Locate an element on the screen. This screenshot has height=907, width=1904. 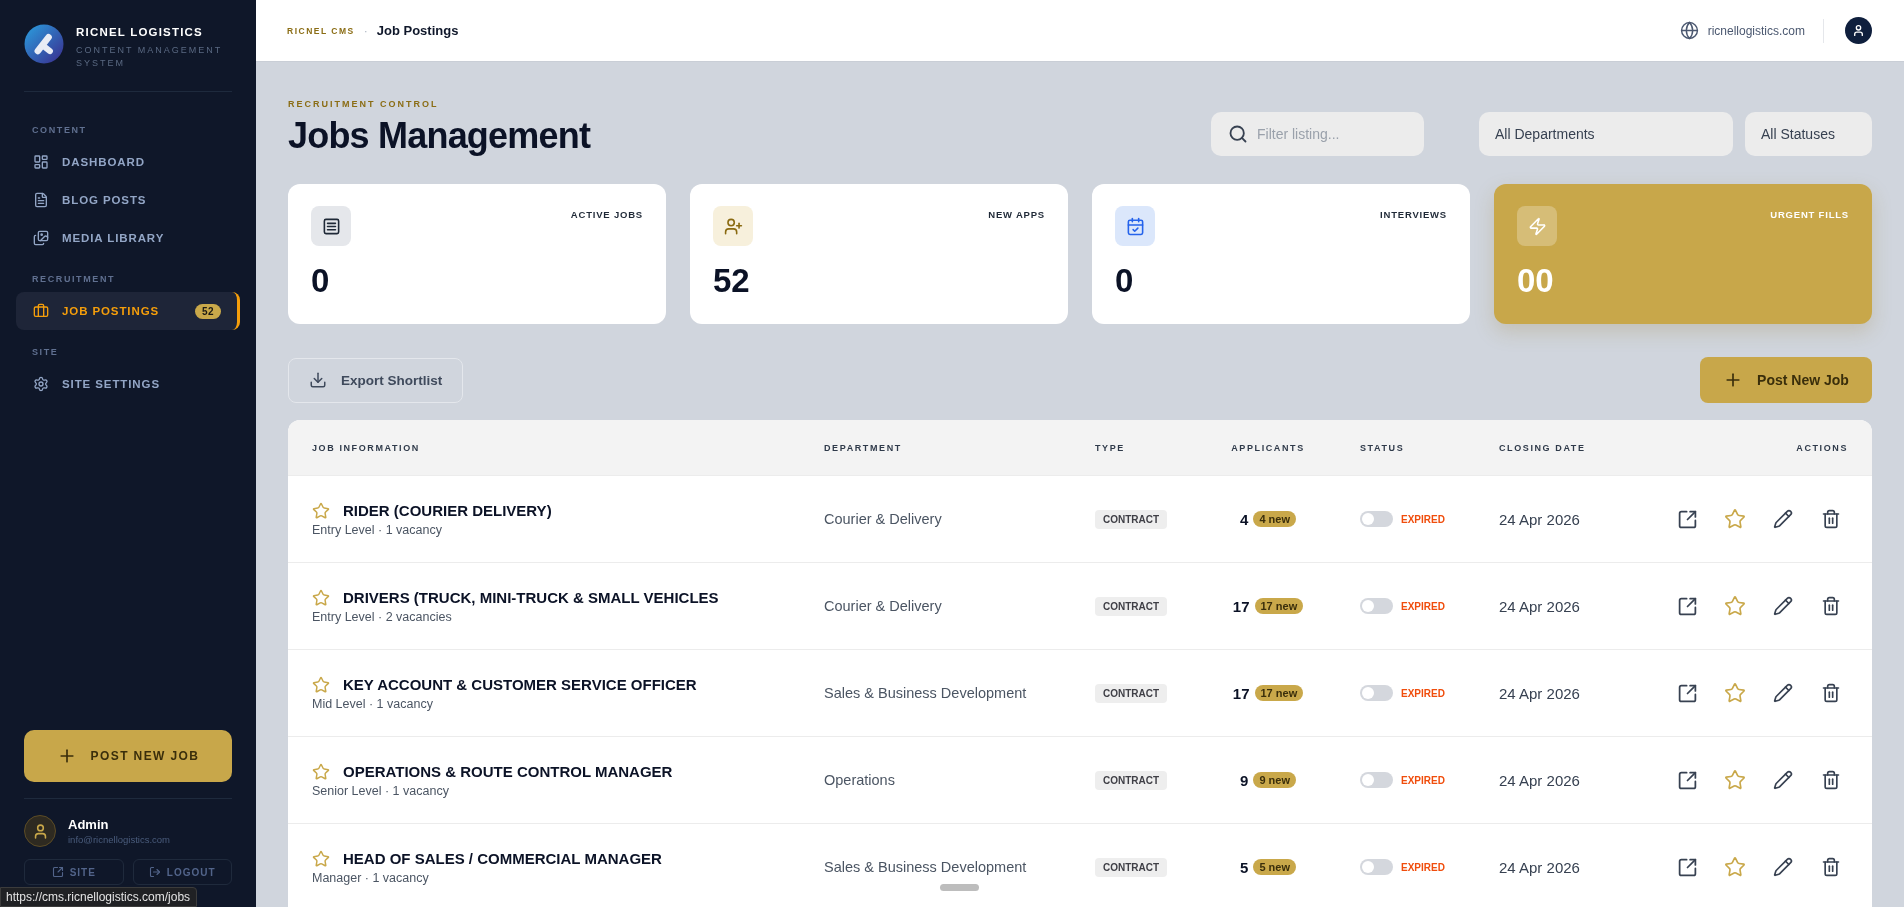
job-meta: Mid Level · 1 vacancy is located at coordinates (373, 703).